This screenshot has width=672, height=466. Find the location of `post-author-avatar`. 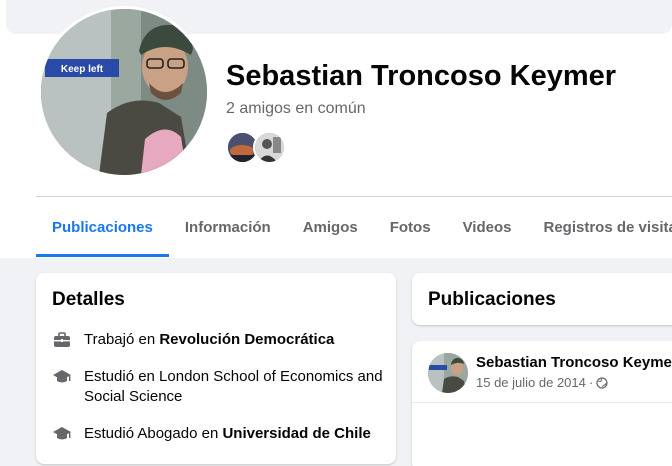

post-author-avatar is located at coordinates (448, 373).